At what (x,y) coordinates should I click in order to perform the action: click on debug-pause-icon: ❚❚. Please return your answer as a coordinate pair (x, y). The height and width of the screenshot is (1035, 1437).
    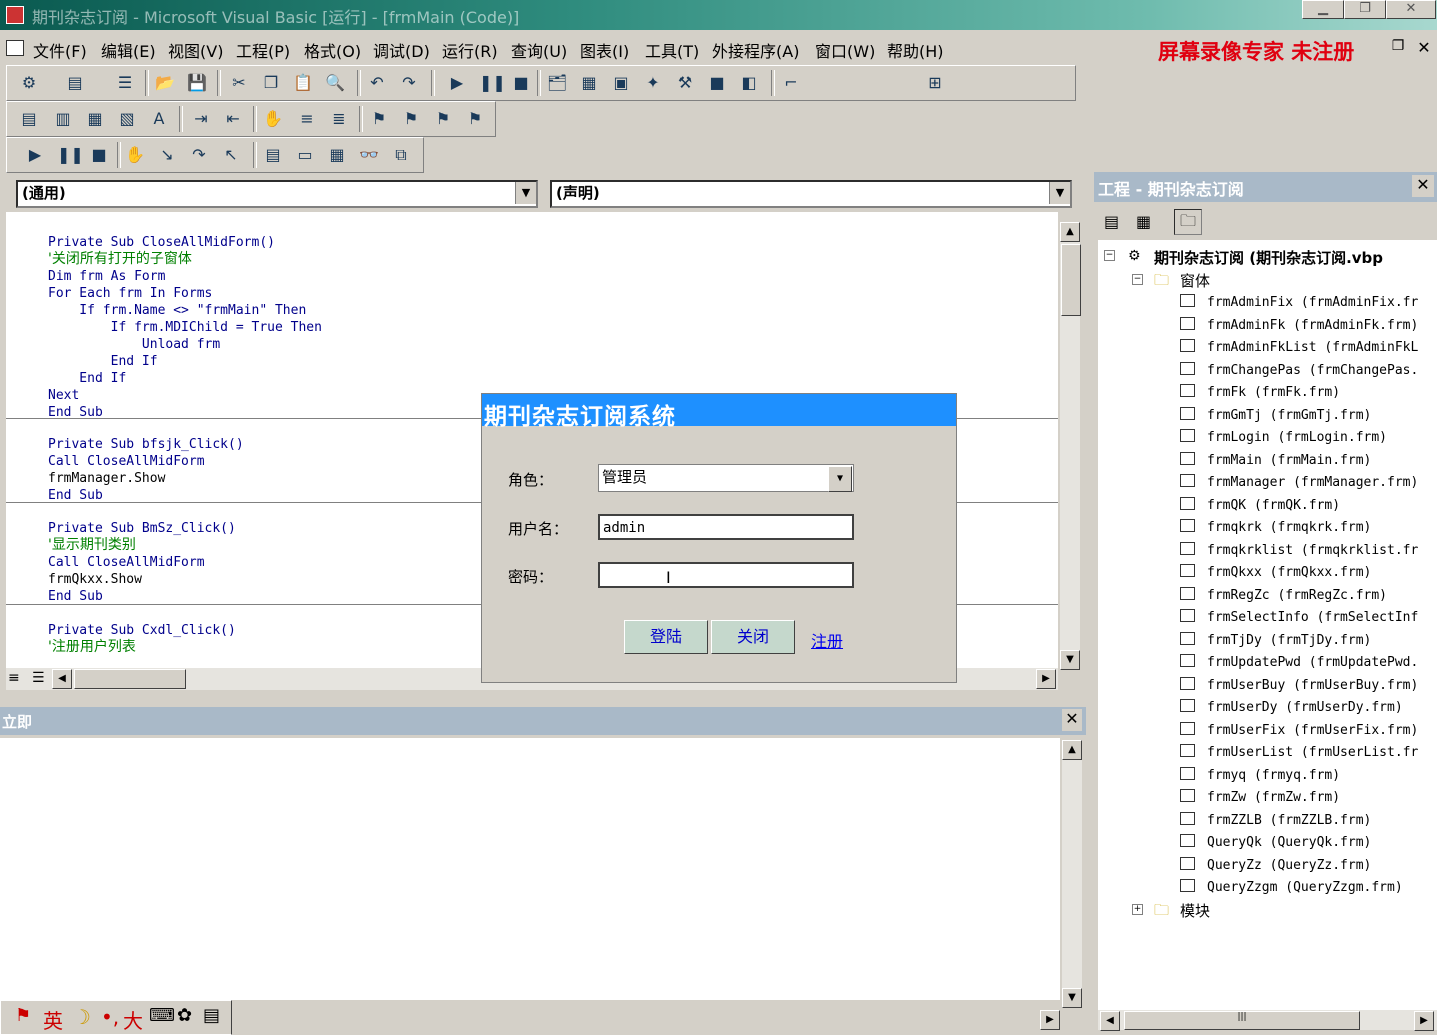
    Looking at the image, I should click on (70, 155).